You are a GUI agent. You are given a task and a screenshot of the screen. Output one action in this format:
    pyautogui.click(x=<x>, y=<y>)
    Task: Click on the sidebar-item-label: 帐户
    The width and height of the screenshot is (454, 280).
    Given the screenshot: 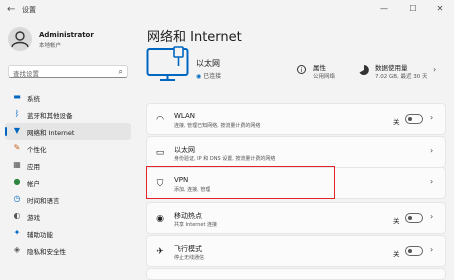 What is the action you would take?
    pyautogui.click(x=33, y=184)
    